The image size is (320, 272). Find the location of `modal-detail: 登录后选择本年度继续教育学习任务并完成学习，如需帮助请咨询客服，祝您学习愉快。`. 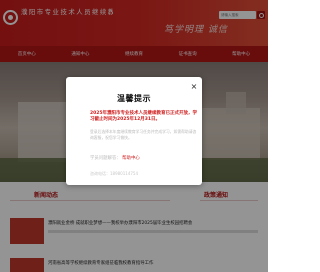

modal-detail: 登录后选择本年度继续教育学习任务并完成学习，如需帮助请咨询客服，祝您学习愉快。 is located at coordinates (143, 134).